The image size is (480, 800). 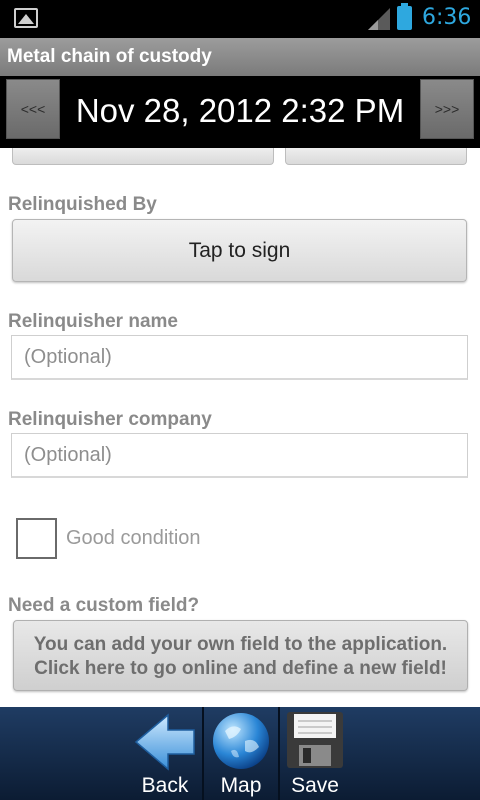 What do you see at coordinates (33, 109) in the screenshot?
I see `previous-date-button: <<<` at bounding box center [33, 109].